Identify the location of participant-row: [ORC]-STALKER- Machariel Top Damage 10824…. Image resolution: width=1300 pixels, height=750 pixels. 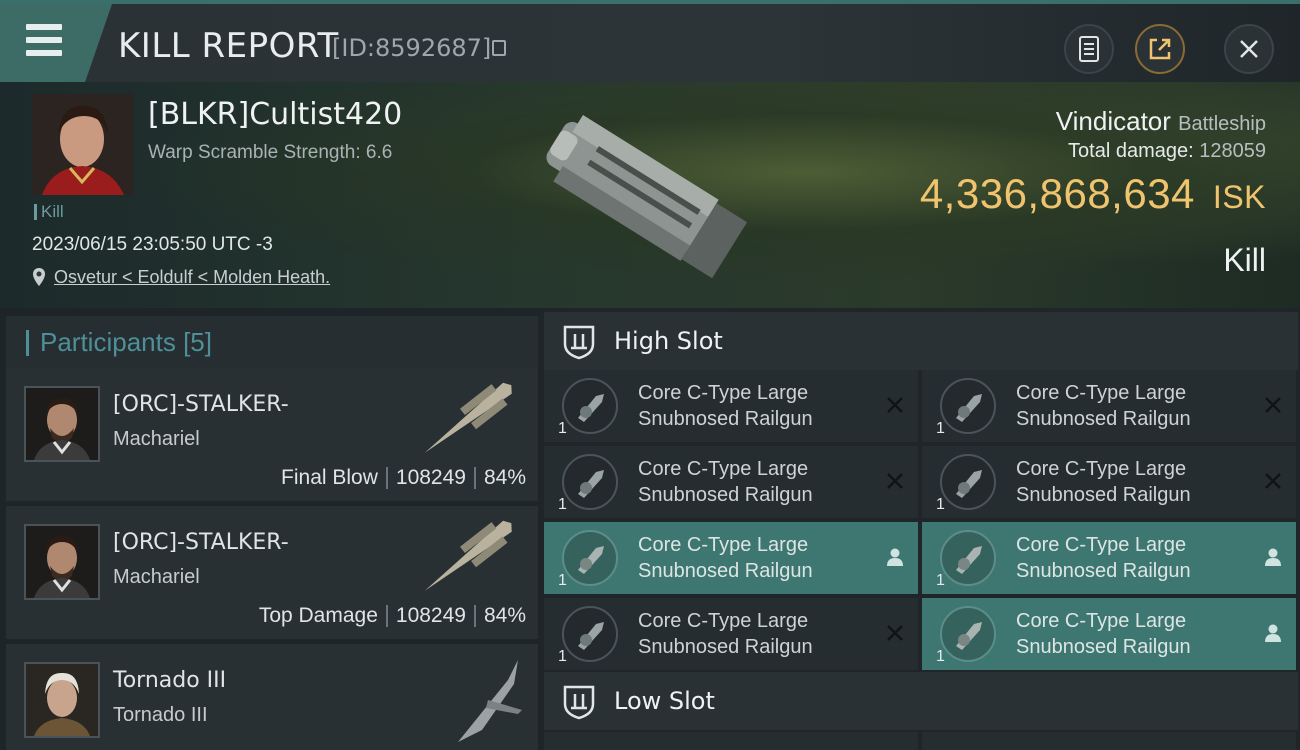
(272, 572).